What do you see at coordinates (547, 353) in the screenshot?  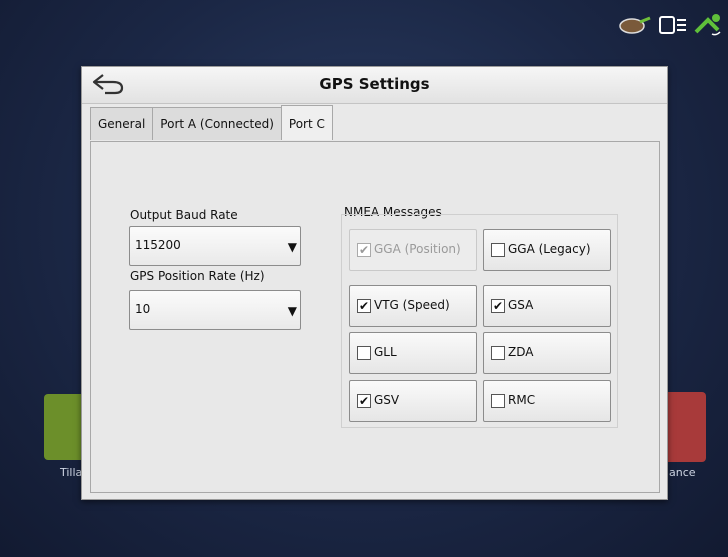 I see `nmea-checkbox-zda: ZDA` at bounding box center [547, 353].